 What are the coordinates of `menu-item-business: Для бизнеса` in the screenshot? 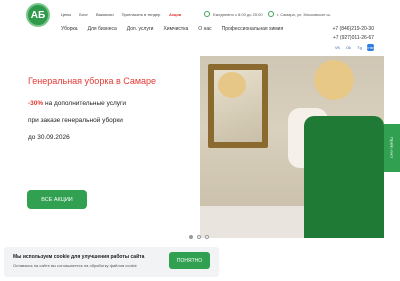 It's located at (102, 29).